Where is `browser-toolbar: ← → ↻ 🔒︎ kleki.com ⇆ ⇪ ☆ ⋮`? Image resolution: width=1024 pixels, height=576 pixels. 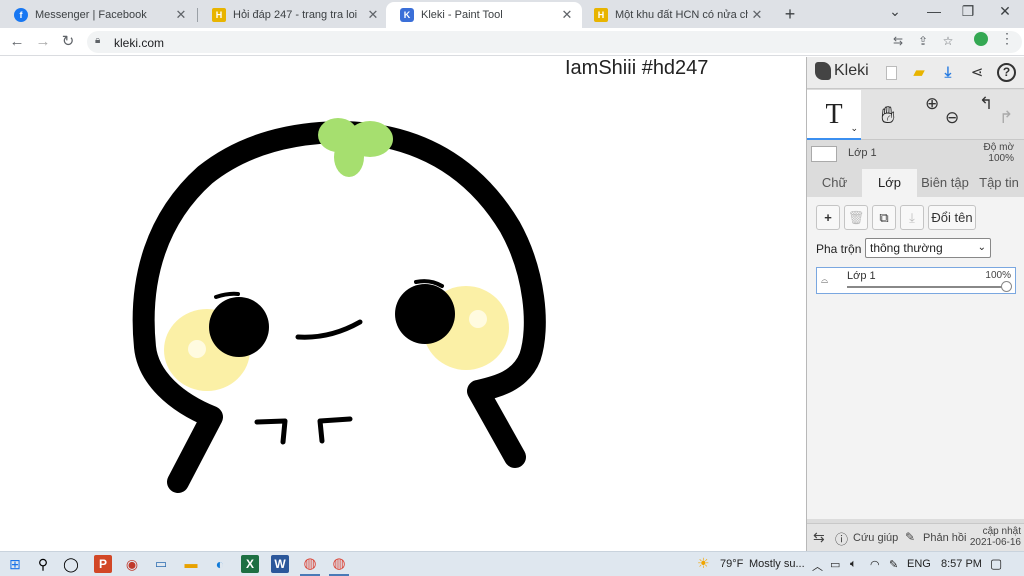 browser-toolbar: ← → ↻ 🔒︎ kleki.com ⇆ ⇪ ☆ ⋮ is located at coordinates (512, 42).